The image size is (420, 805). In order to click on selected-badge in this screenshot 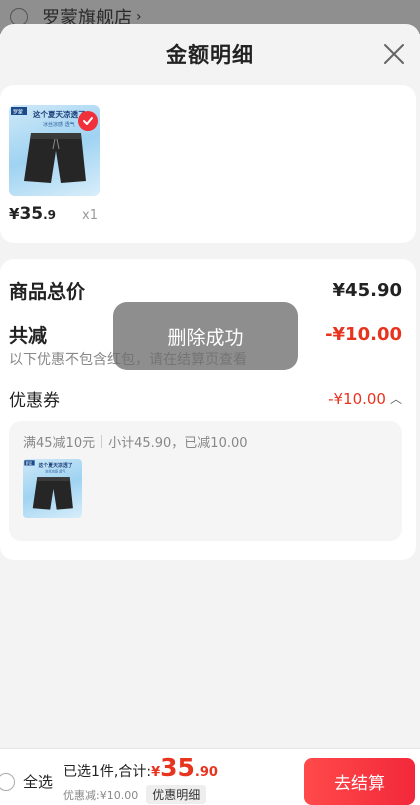, I will do `click(88, 121)`.